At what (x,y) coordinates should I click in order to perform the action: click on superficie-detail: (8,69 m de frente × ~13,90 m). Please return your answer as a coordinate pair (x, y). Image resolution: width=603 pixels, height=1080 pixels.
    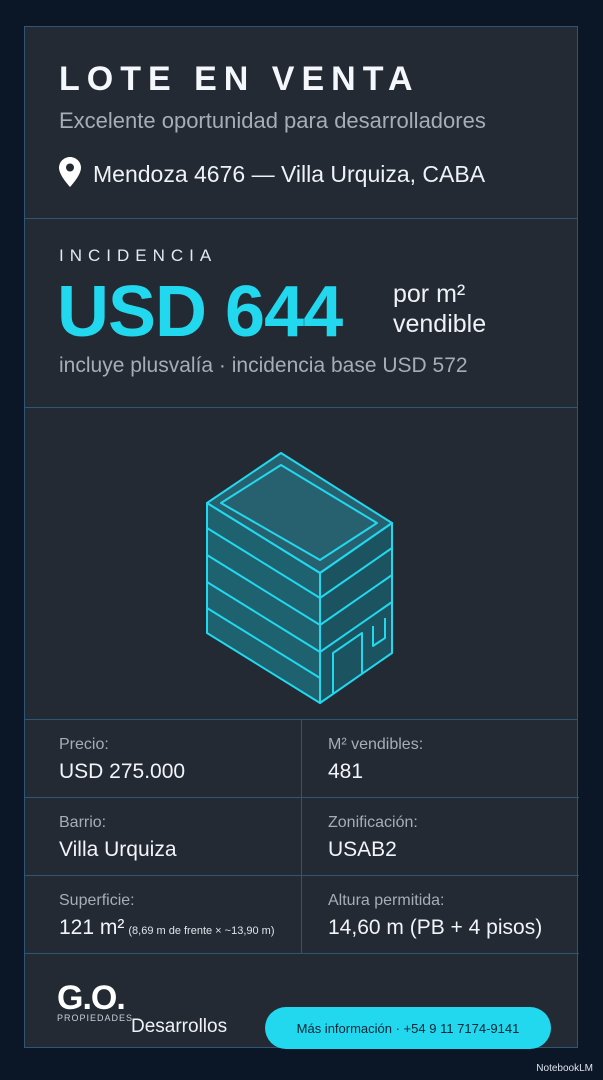
    Looking at the image, I should click on (201, 931).